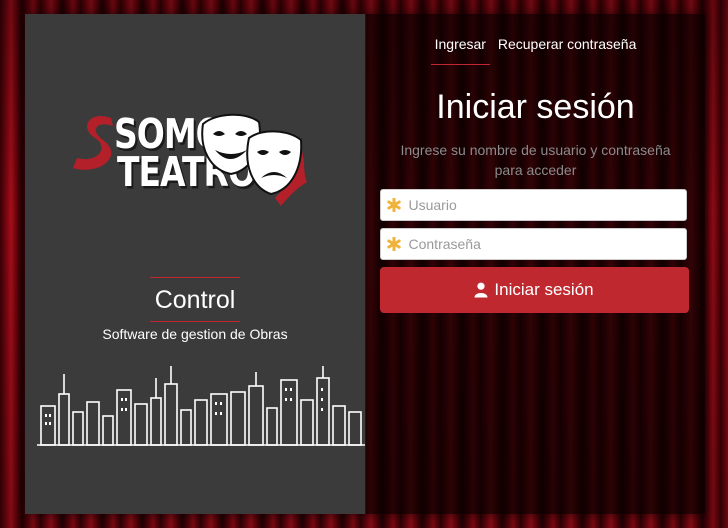 The height and width of the screenshot is (528, 728). What do you see at coordinates (544, 289) in the screenshot?
I see `login-submit-label: Iniciar sesión` at bounding box center [544, 289].